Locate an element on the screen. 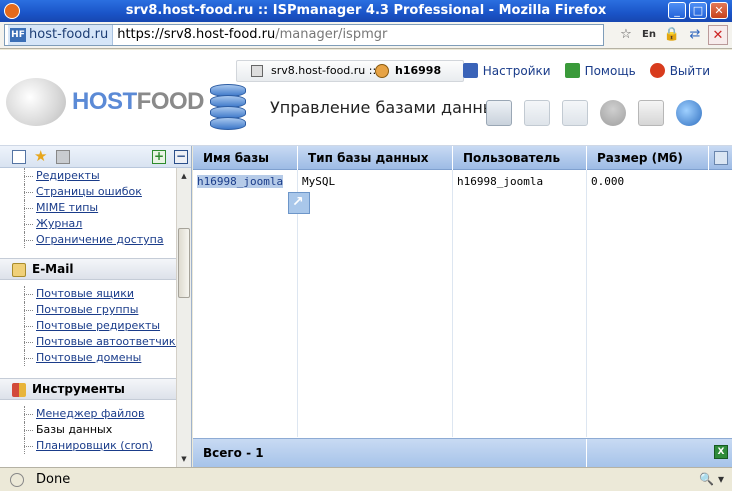 The width and height of the screenshot is (732, 491). sidebar-item-cron: Планировщик (cron) is located at coordinates (89, 446).